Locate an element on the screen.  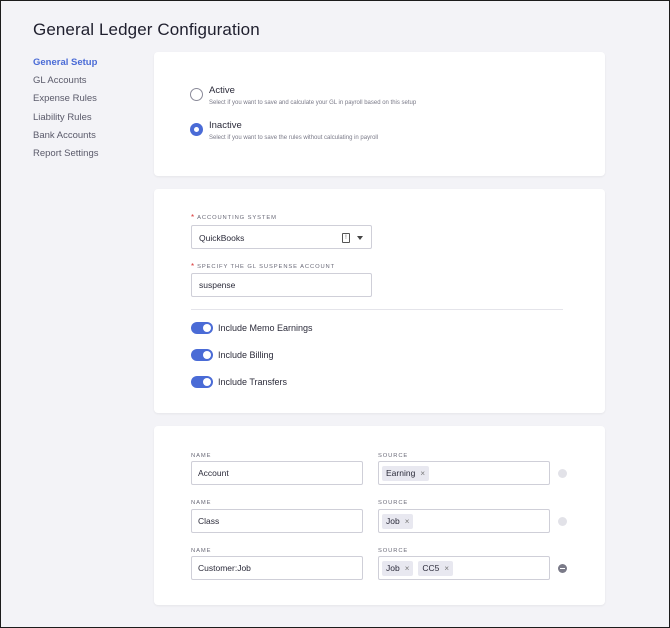
toggle-row-memo-earnings: Include Memo Earnings is located at coordinates (252, 328).